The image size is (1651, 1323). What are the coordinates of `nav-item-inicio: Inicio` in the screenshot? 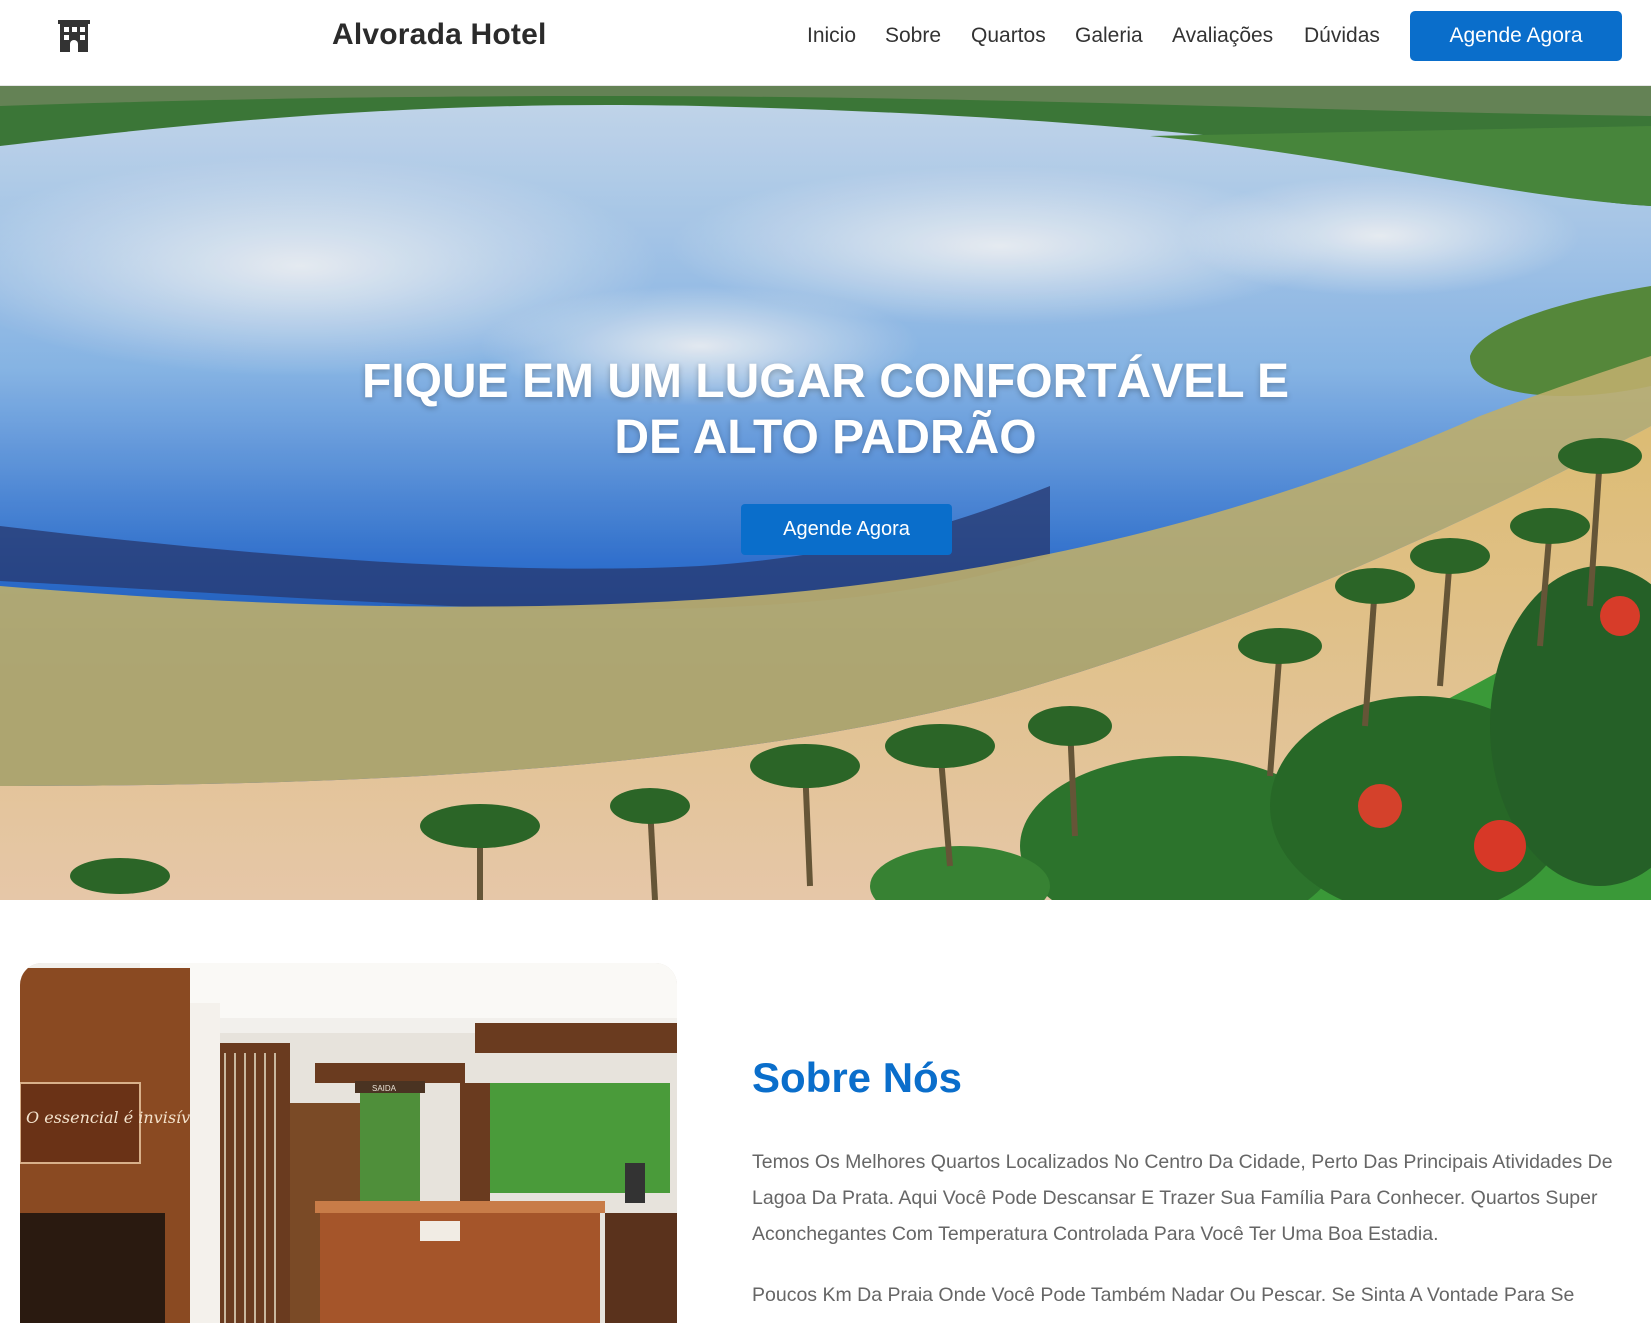 It's located at (831, 36).